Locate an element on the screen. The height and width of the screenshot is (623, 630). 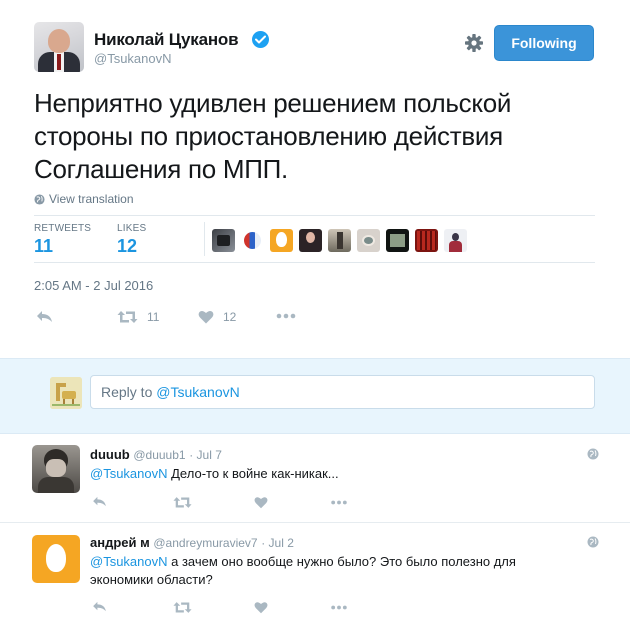
reply-date: · Jul 7 is located at coordinates (205, 455).